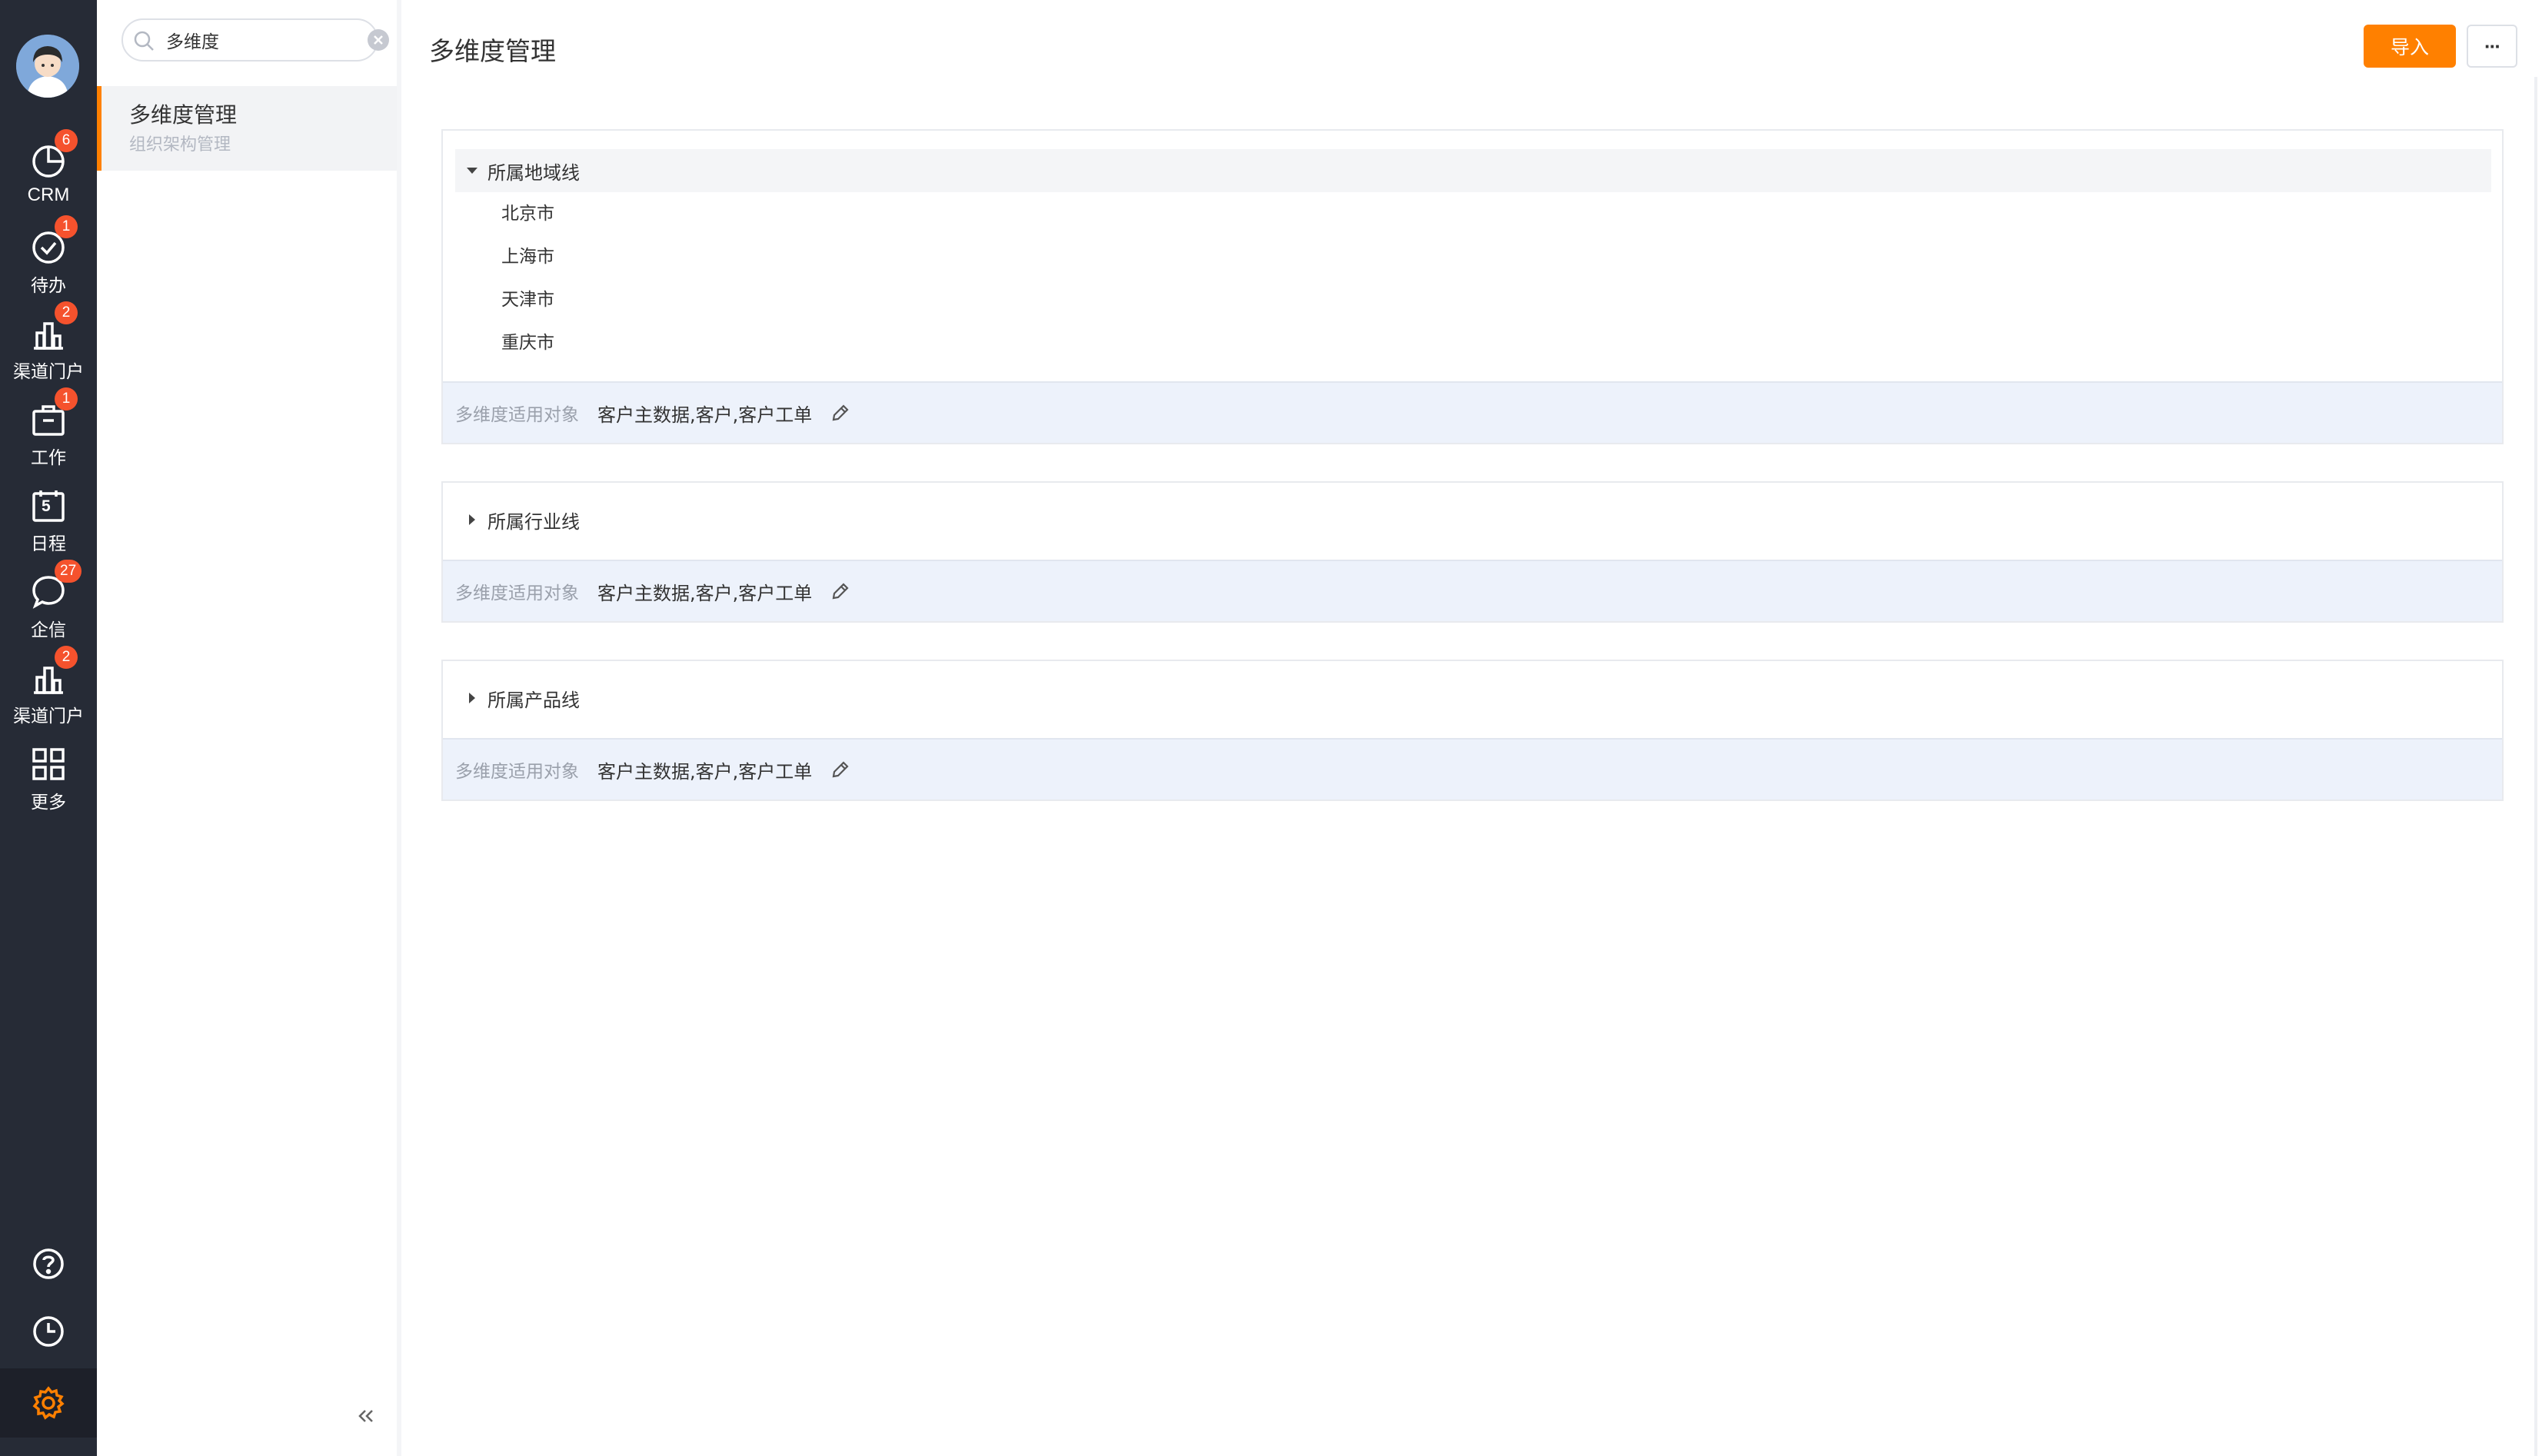  What do you see at coordinates (53, 155) in the screenshot?
I see `crm-icon: 6` at bounding box center [53, 155].